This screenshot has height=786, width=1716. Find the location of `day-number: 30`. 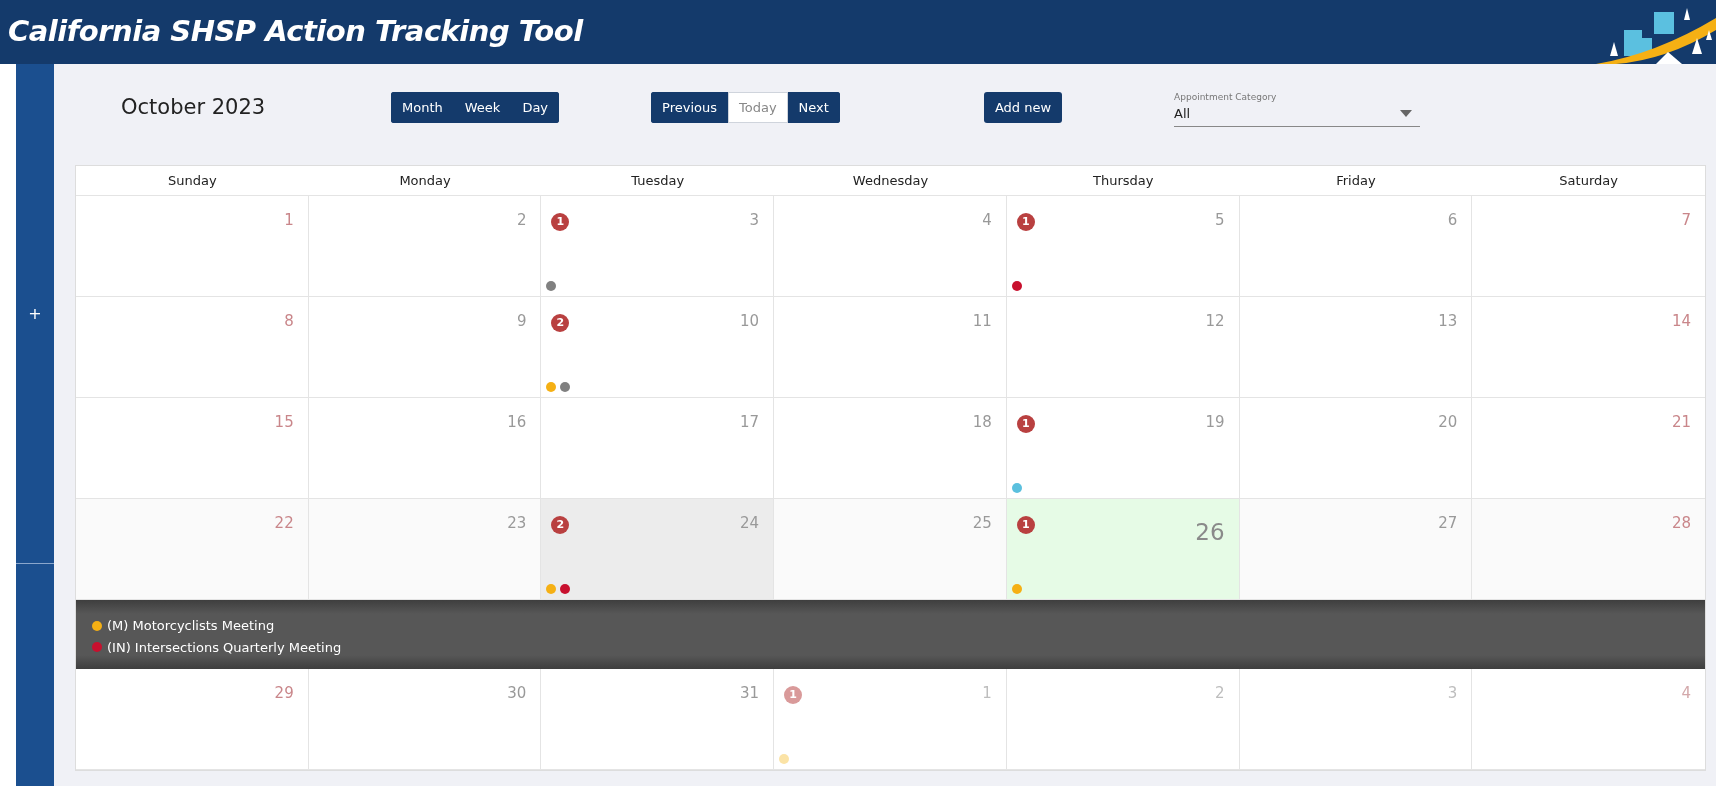

day-number: 30 is located at coordinates (517, 693).